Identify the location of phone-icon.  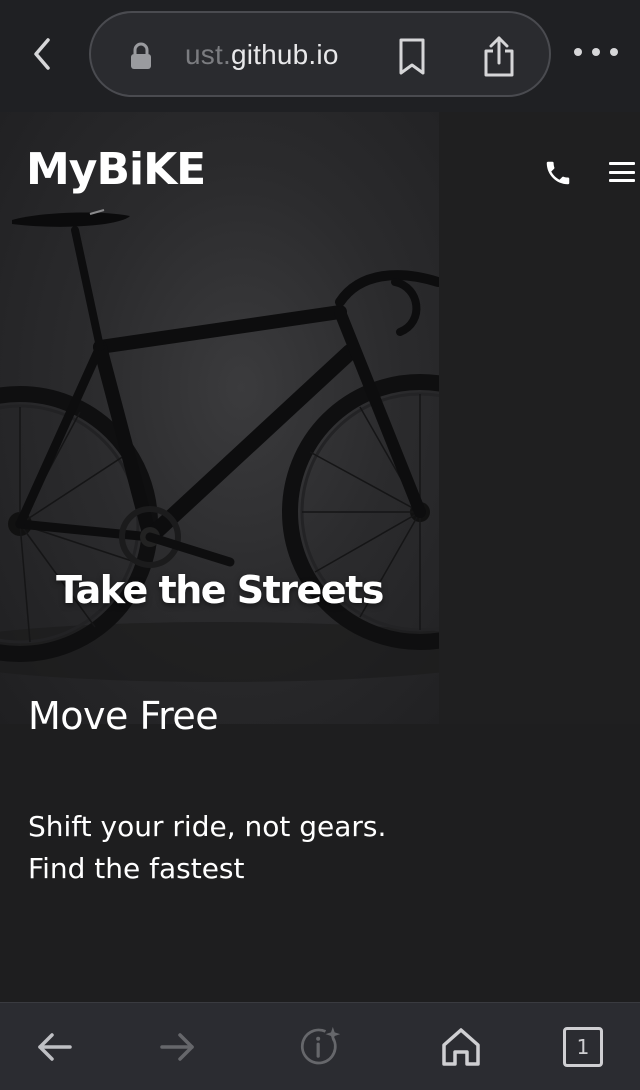
(558, 173).